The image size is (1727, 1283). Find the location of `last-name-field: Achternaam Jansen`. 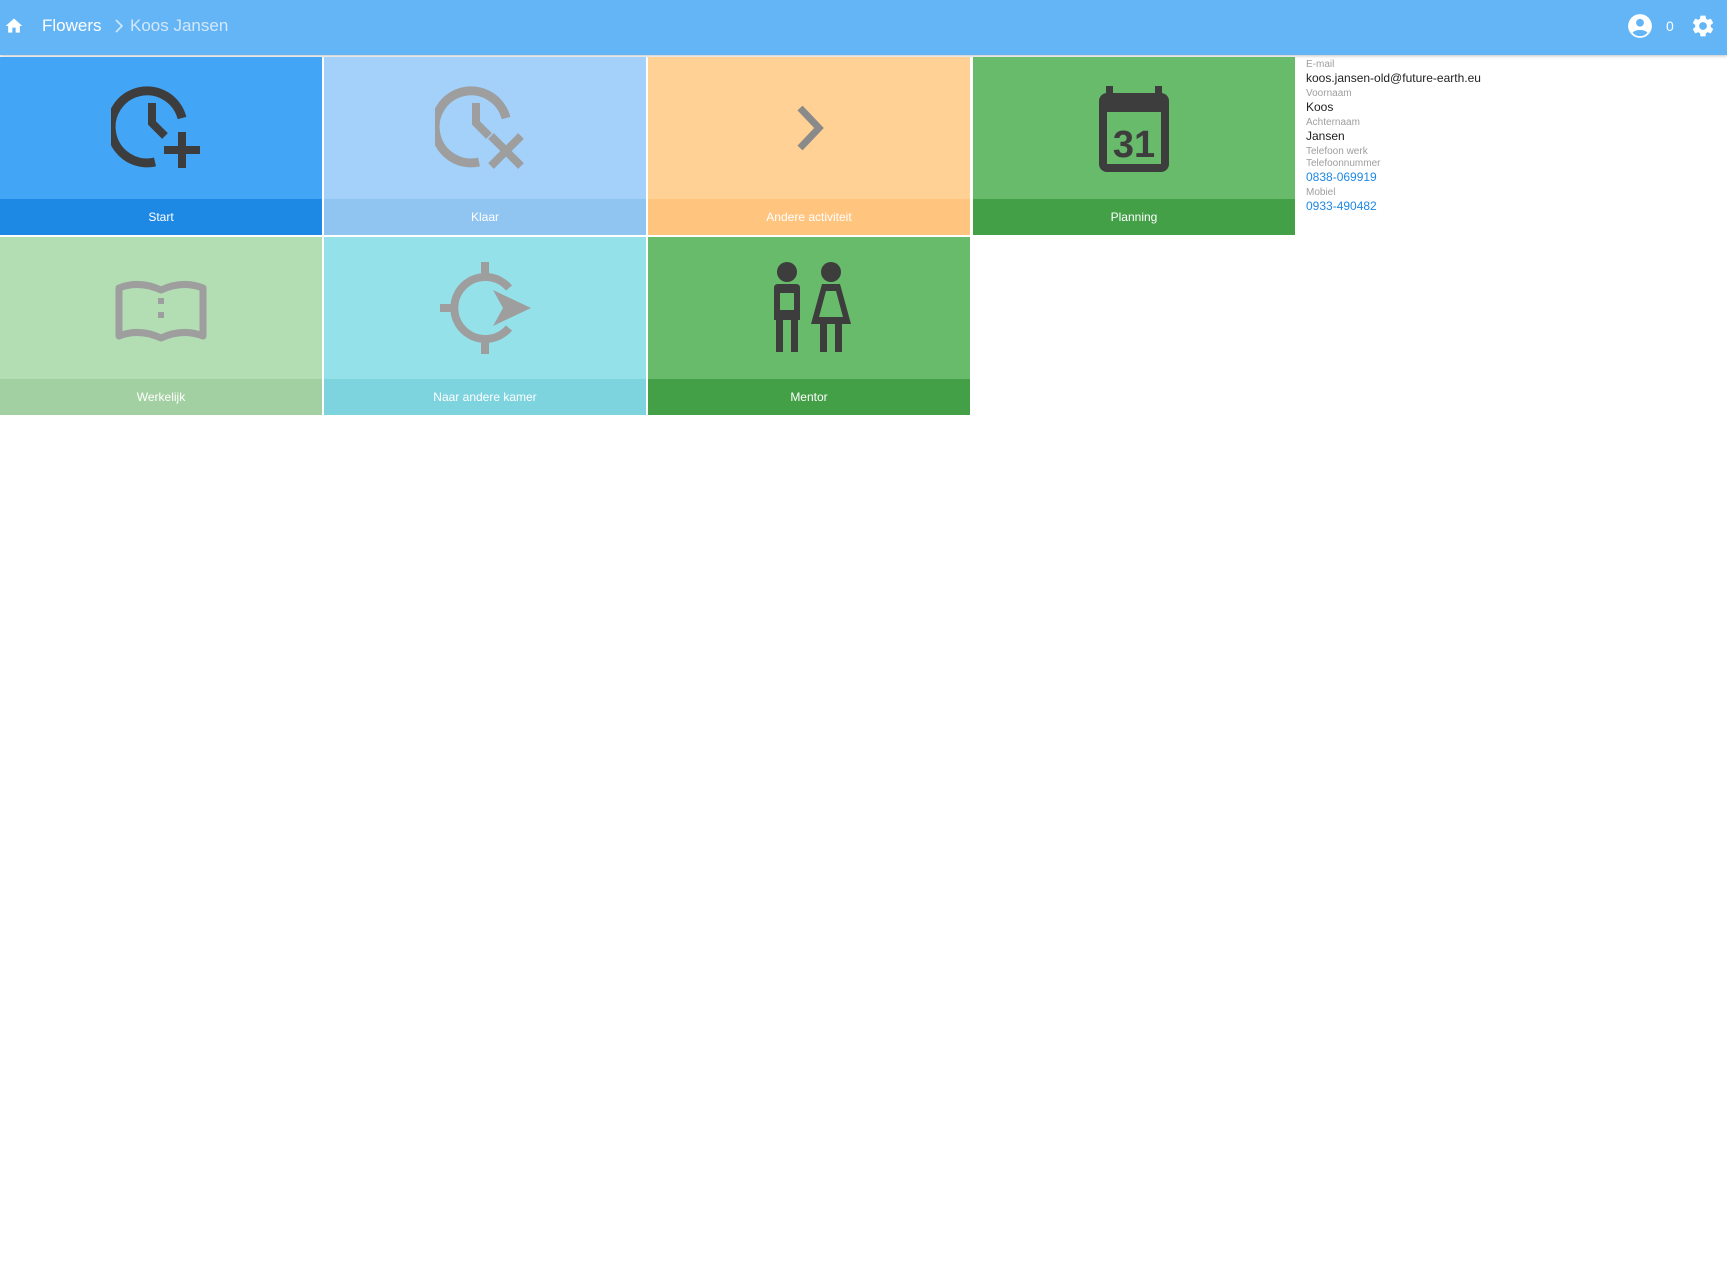

last-name-field: Achternaam Jansen is located at coordinates (1506, 130).